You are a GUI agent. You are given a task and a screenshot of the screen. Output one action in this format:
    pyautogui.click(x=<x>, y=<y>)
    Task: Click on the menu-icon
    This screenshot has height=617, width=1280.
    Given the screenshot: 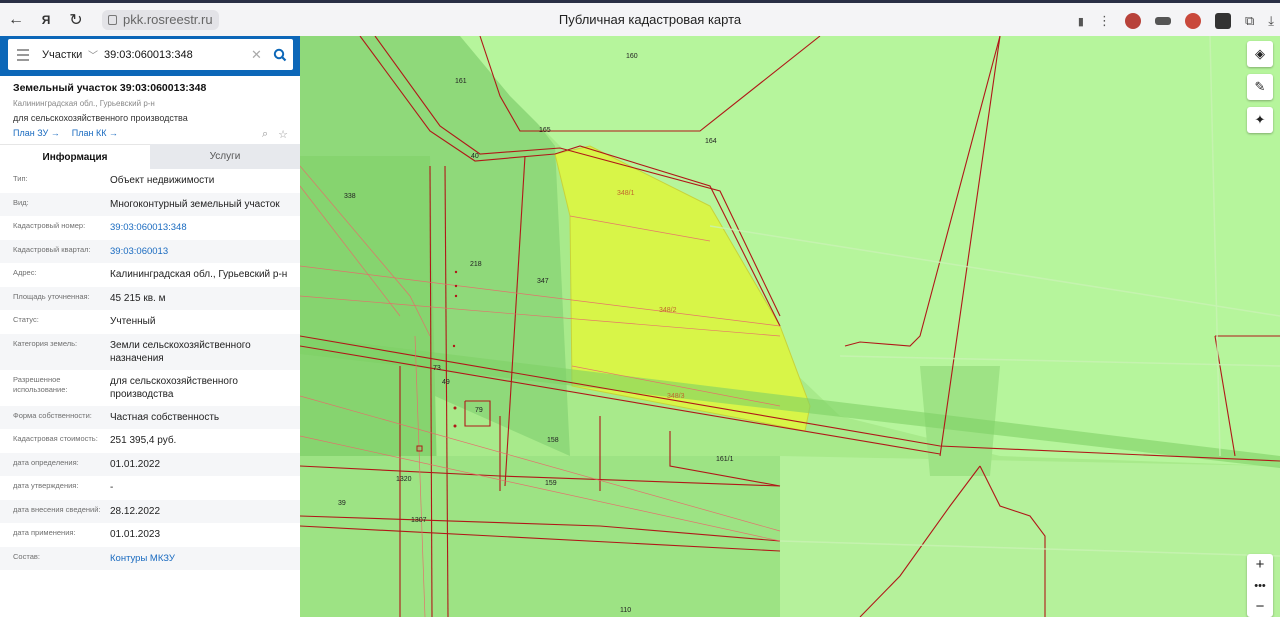 What is the action you would take?
    pyautogui.click(x=23, y=54)
    